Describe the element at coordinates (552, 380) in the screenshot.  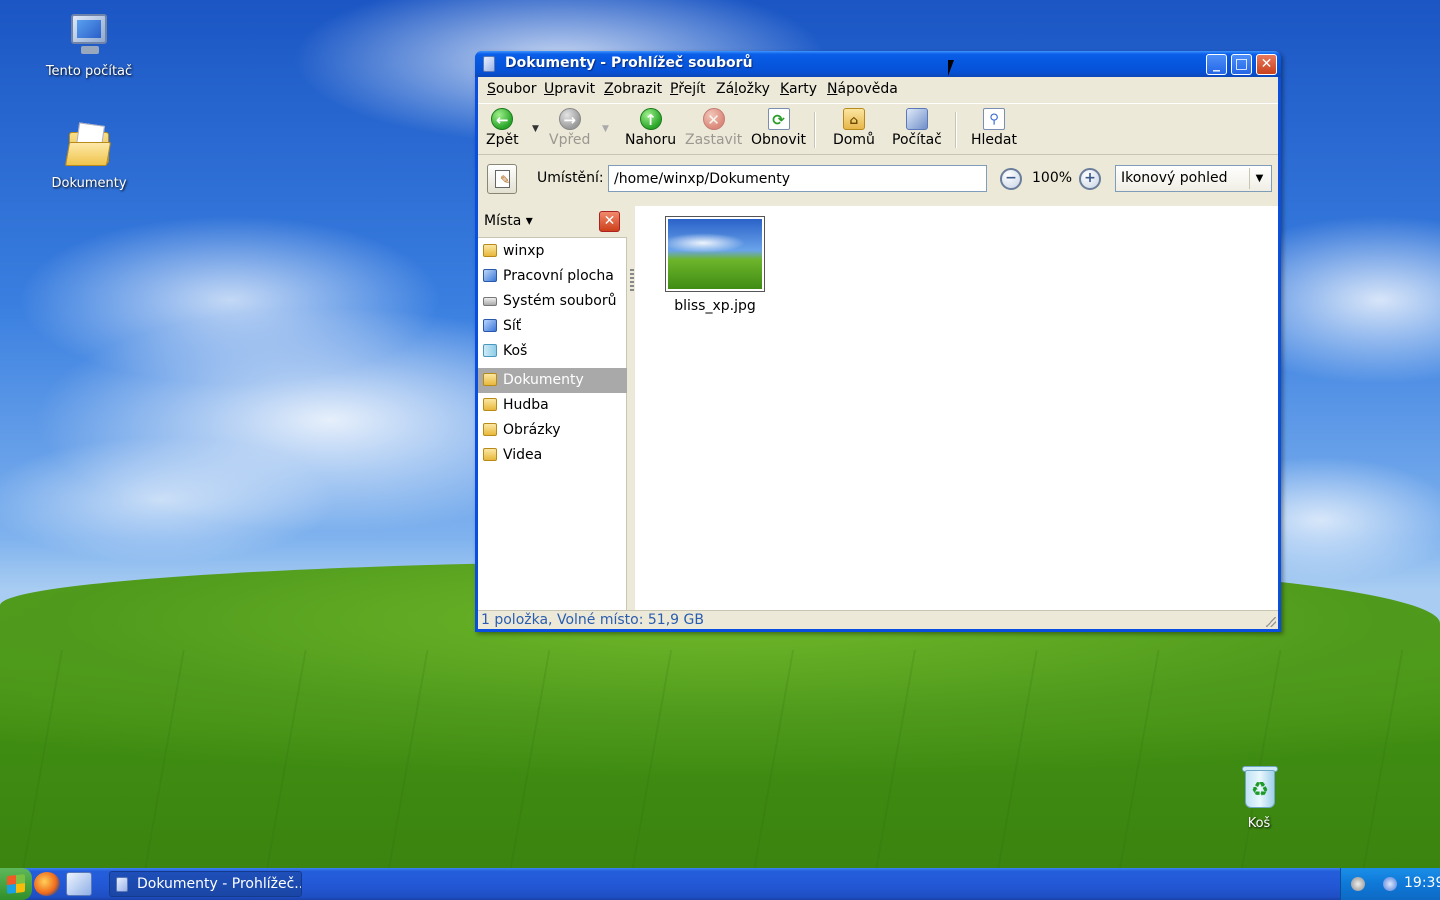
I see `sidebar-item-documents: Dokumenty` at that location.